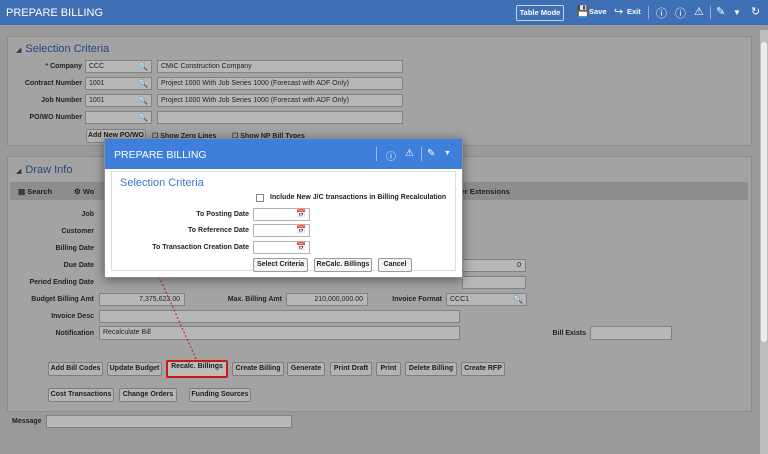 Image resolution: width=768 pixels, height=454 pixels. What do you see at coordinates (280, 265) in the screenshot?
I see `select-criteria-button: Select Criteria` at bounding box center [280, 265].